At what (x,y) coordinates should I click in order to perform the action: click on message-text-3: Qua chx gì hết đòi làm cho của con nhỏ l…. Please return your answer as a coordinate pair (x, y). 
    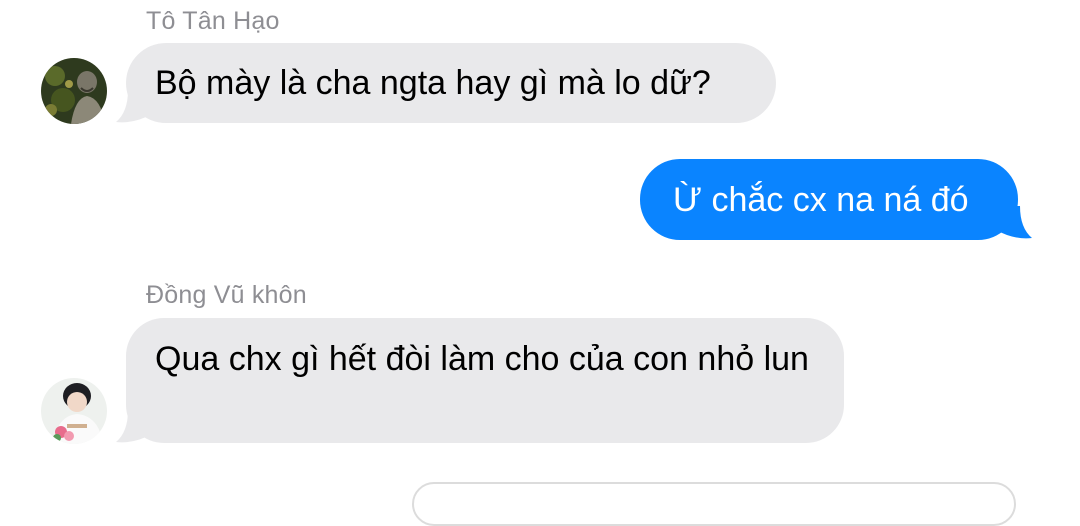
    Looking at the image, I should click on (482, 359).